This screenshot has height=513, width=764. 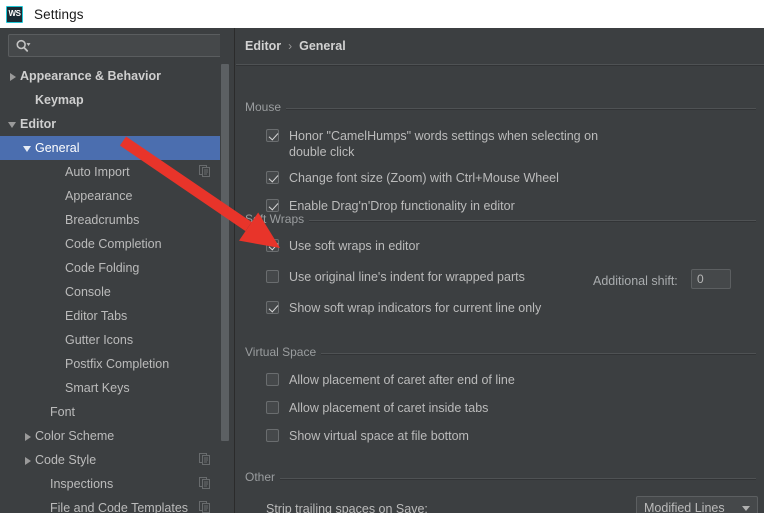 I want to click on search-input, so click(x=131, y=45).